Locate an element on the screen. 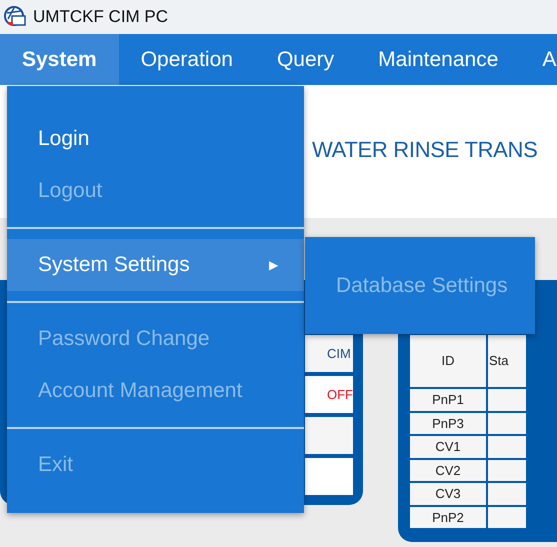 The height and width of the screenshot is (547, 557). menu-item: System Settings ▶ is located at coordinates (155, 265).